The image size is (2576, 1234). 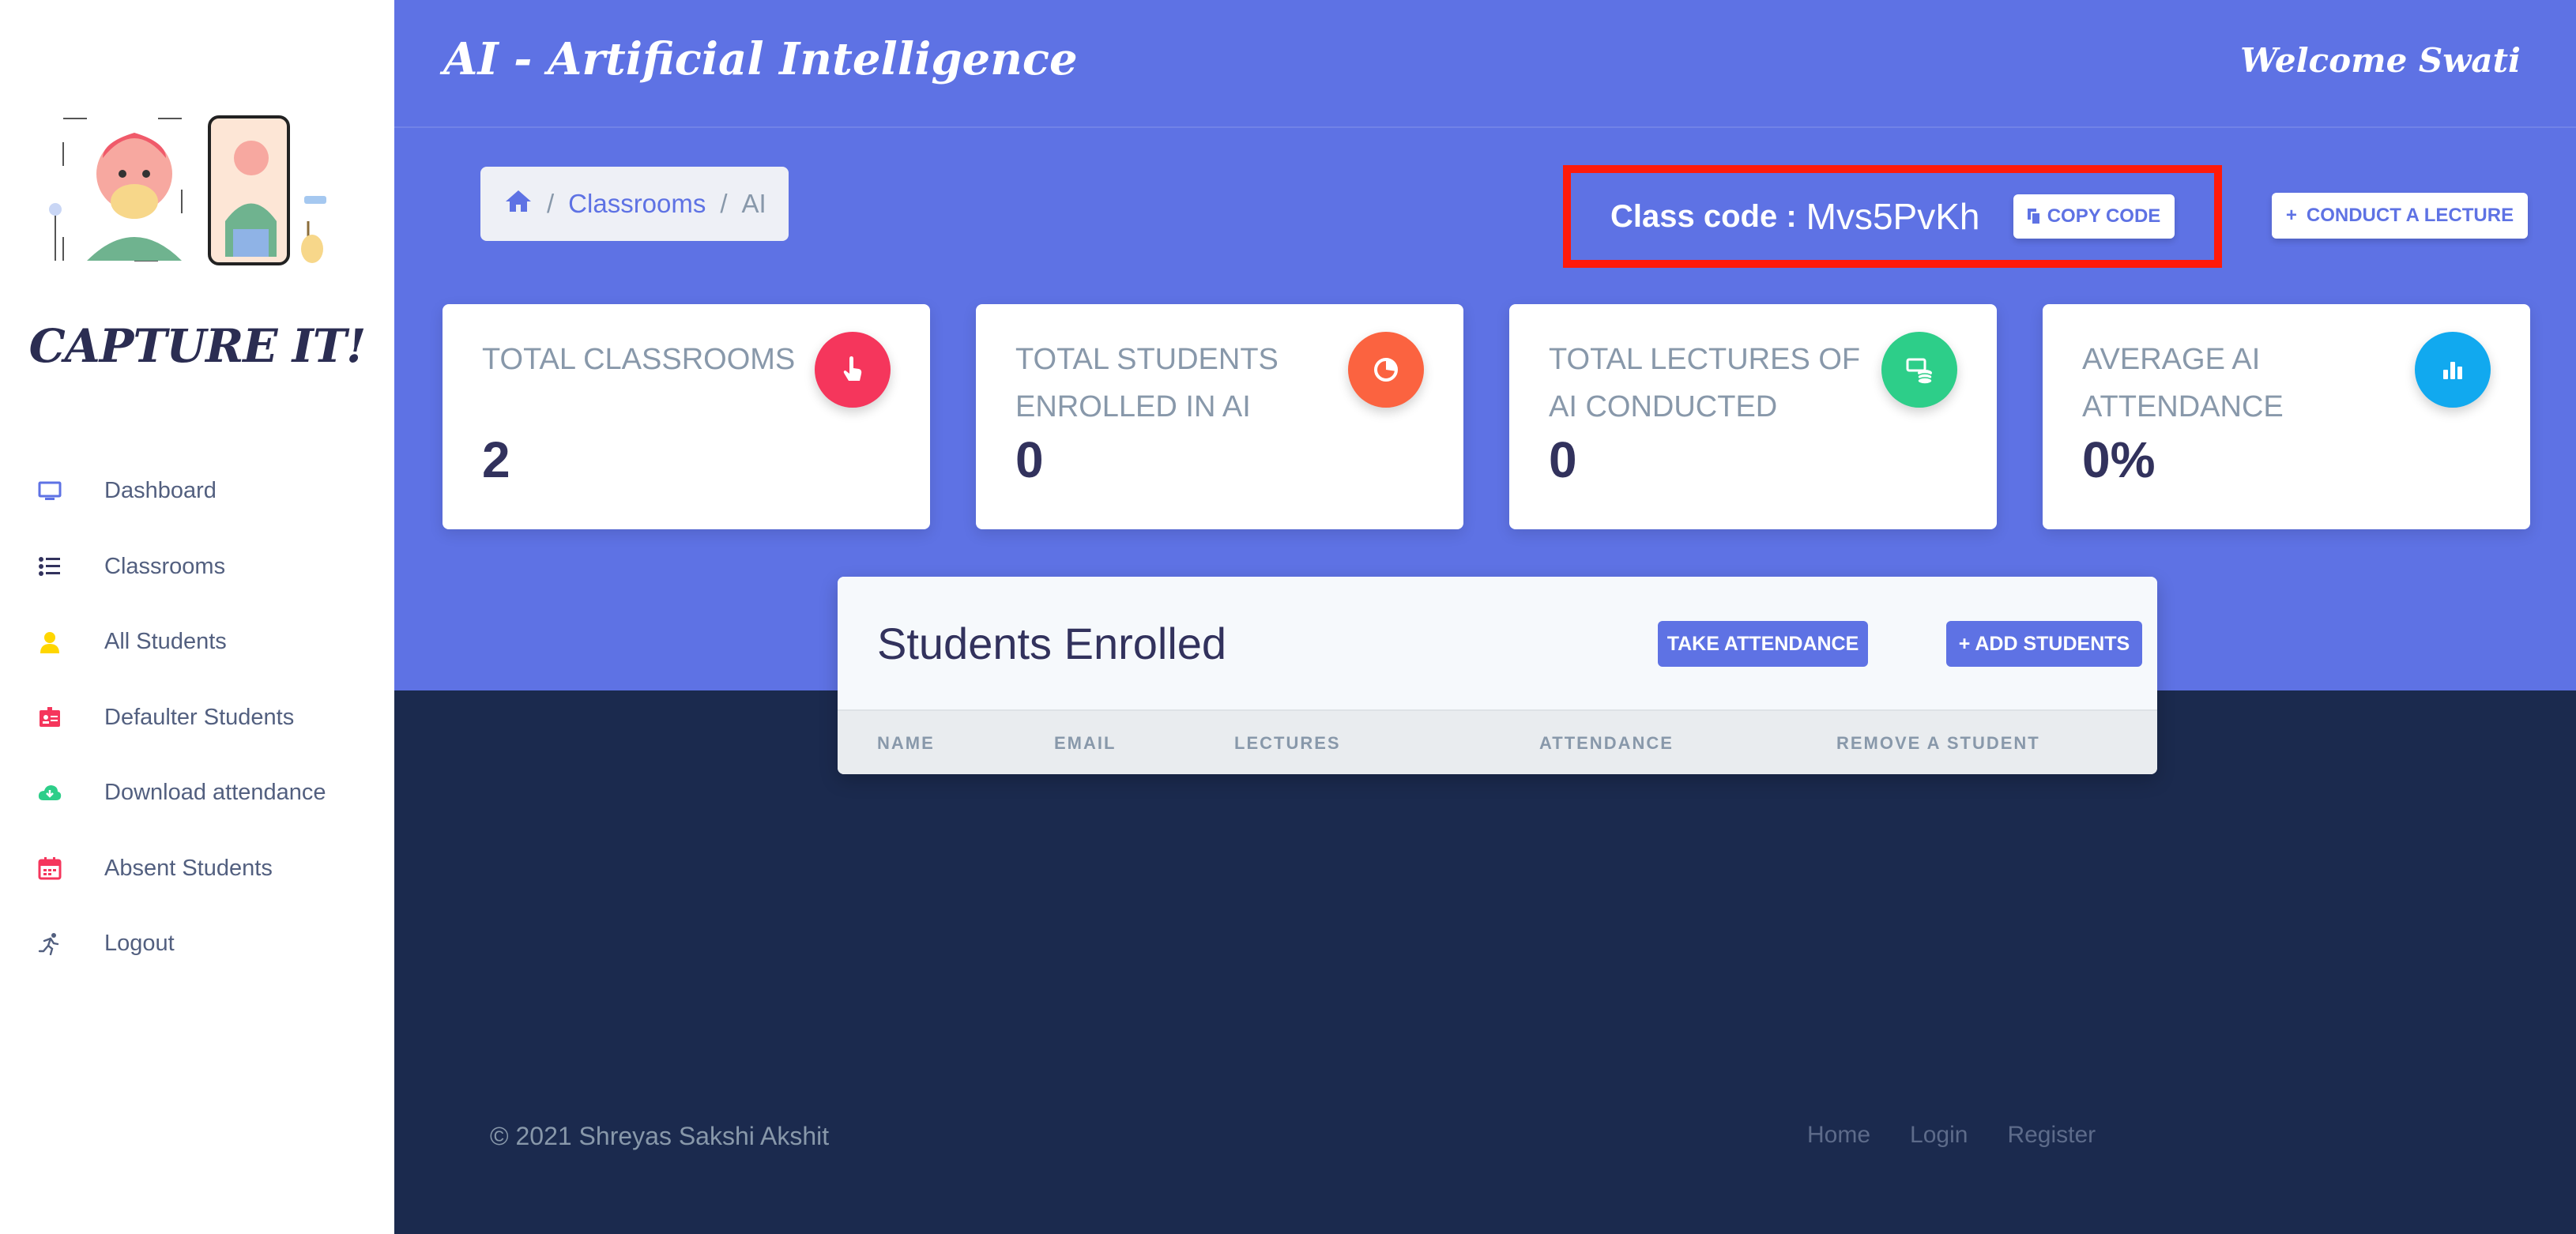 What do you see at coordinates (49, 944) in the screenshot?
I see `running-icon` at bounding box center [49, 944].